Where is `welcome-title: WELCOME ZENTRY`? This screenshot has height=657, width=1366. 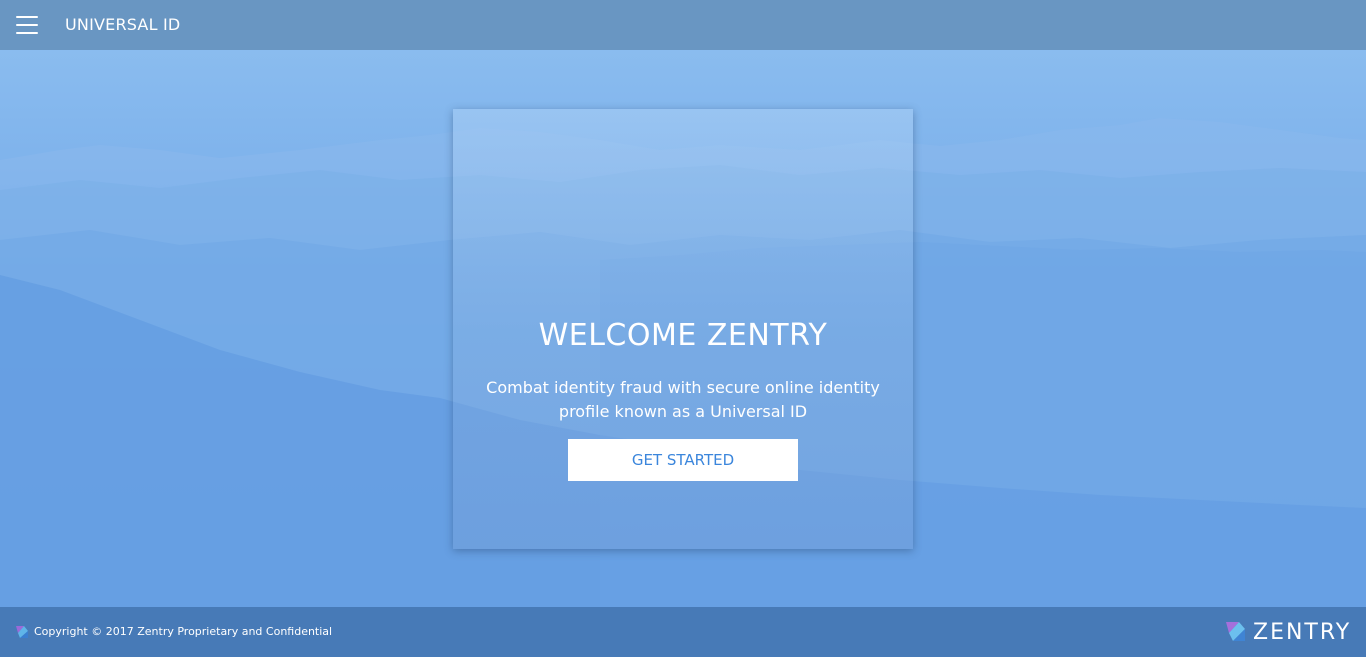 welcome-title: WELCOME ZENTRY is located at coordinates (683, 335).